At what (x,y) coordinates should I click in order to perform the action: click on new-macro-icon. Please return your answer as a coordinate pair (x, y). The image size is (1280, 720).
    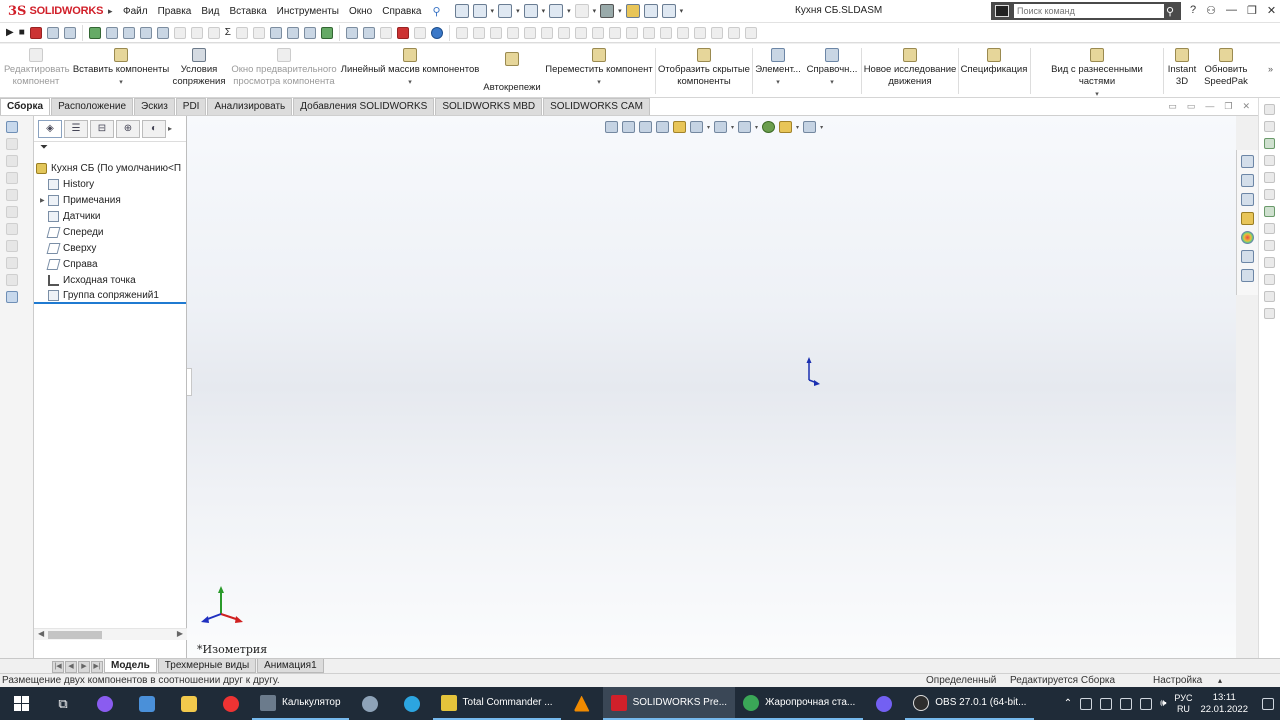
    Looking at the image, I should click on (52, 32).